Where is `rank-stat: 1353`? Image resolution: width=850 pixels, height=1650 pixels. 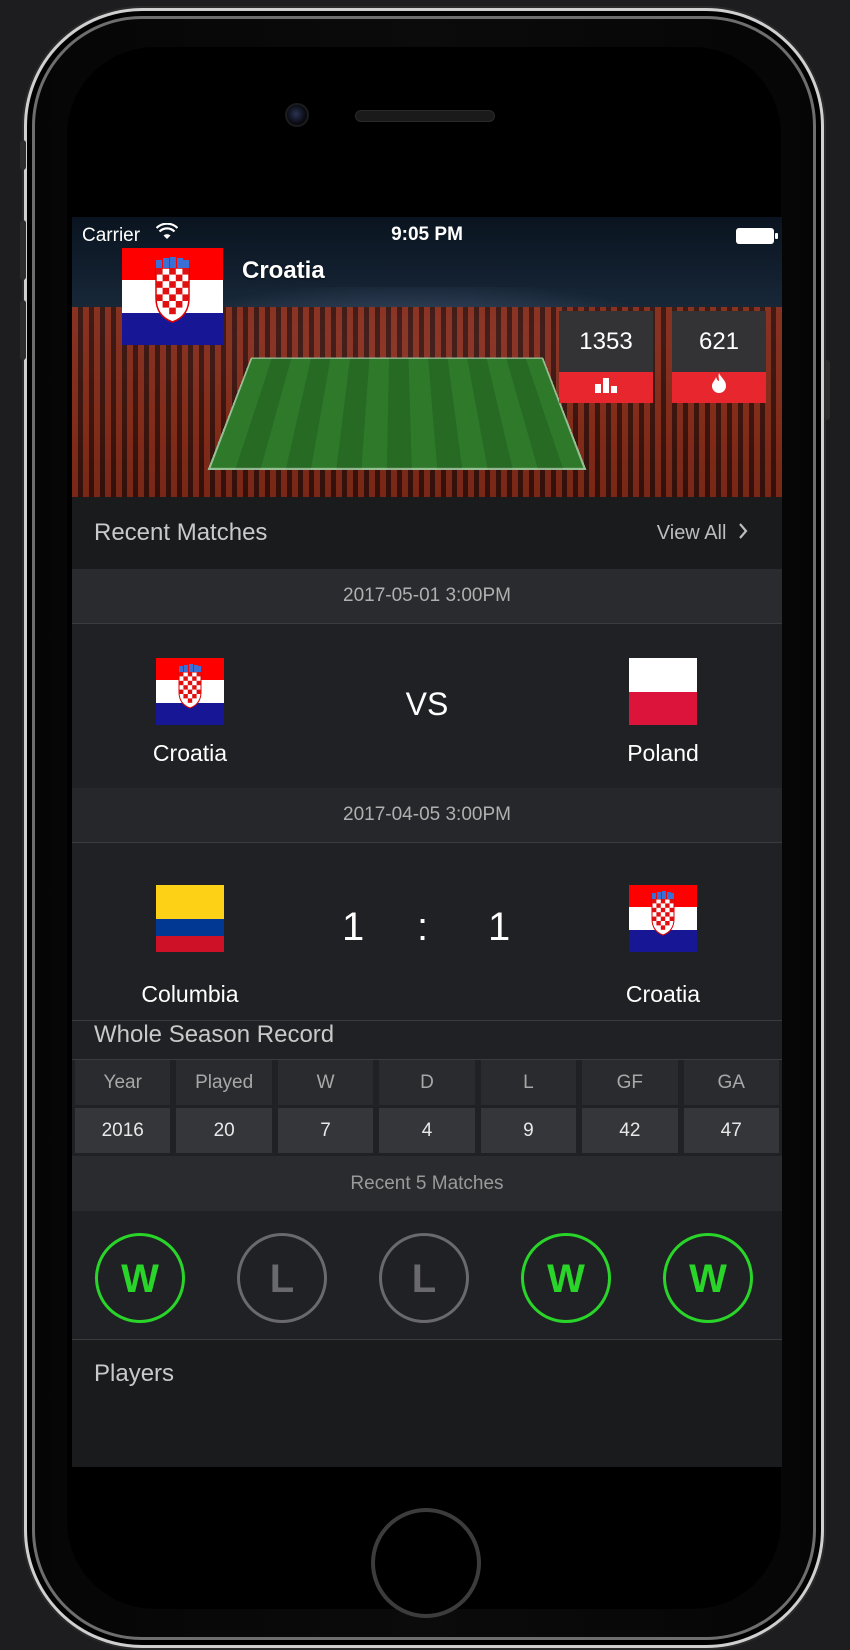 rank-stat: 1353 is located at coordinates (606, 357).